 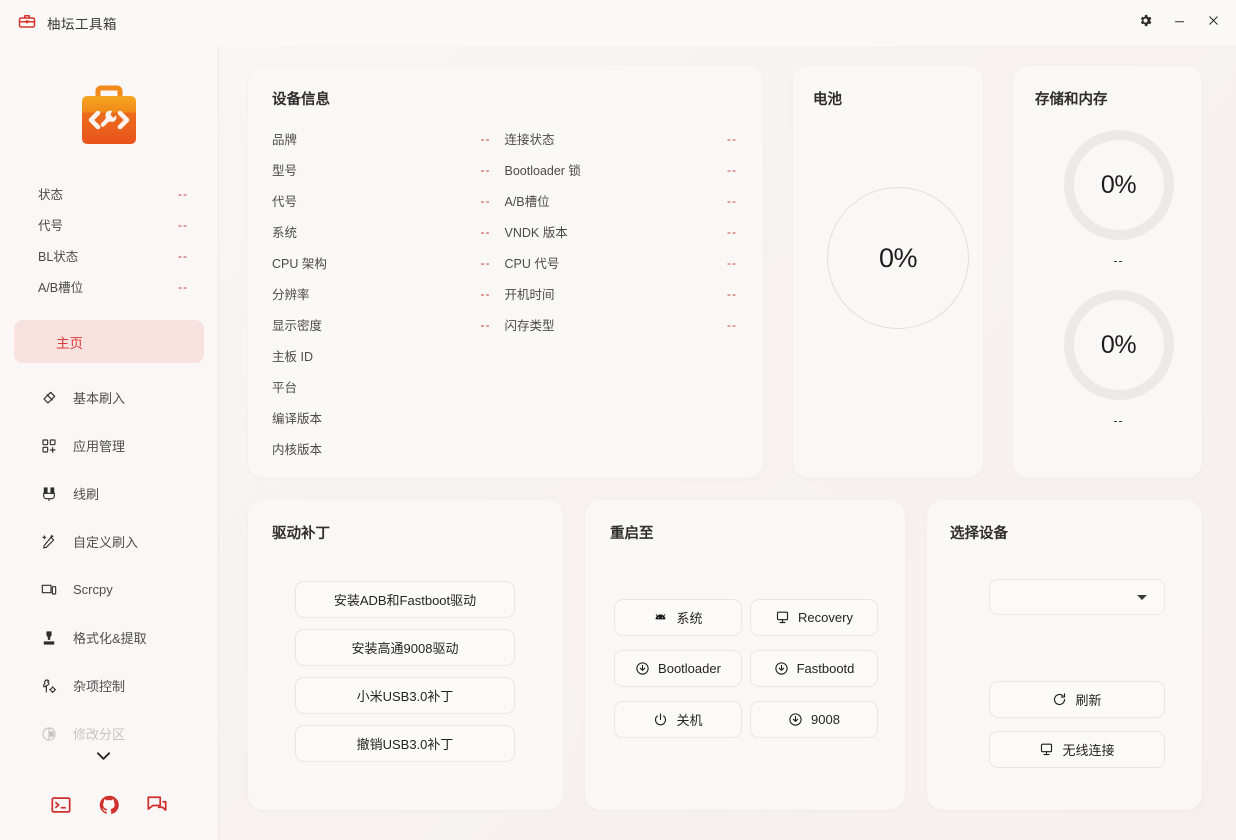 What do you see at coordinates (1118, 279) in the screenshot?
I see `storage-gauges: 0% -- 0% --` at bounding box center [1118, 279].